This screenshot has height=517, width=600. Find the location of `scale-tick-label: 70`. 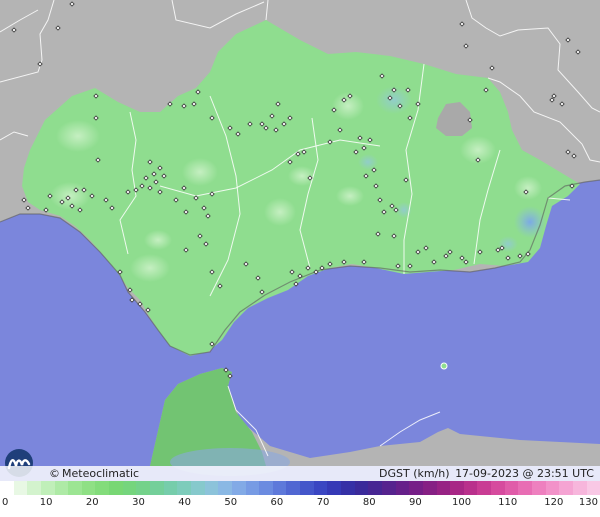

scale-tick-label: 70 is located at coordinates (323, 502).